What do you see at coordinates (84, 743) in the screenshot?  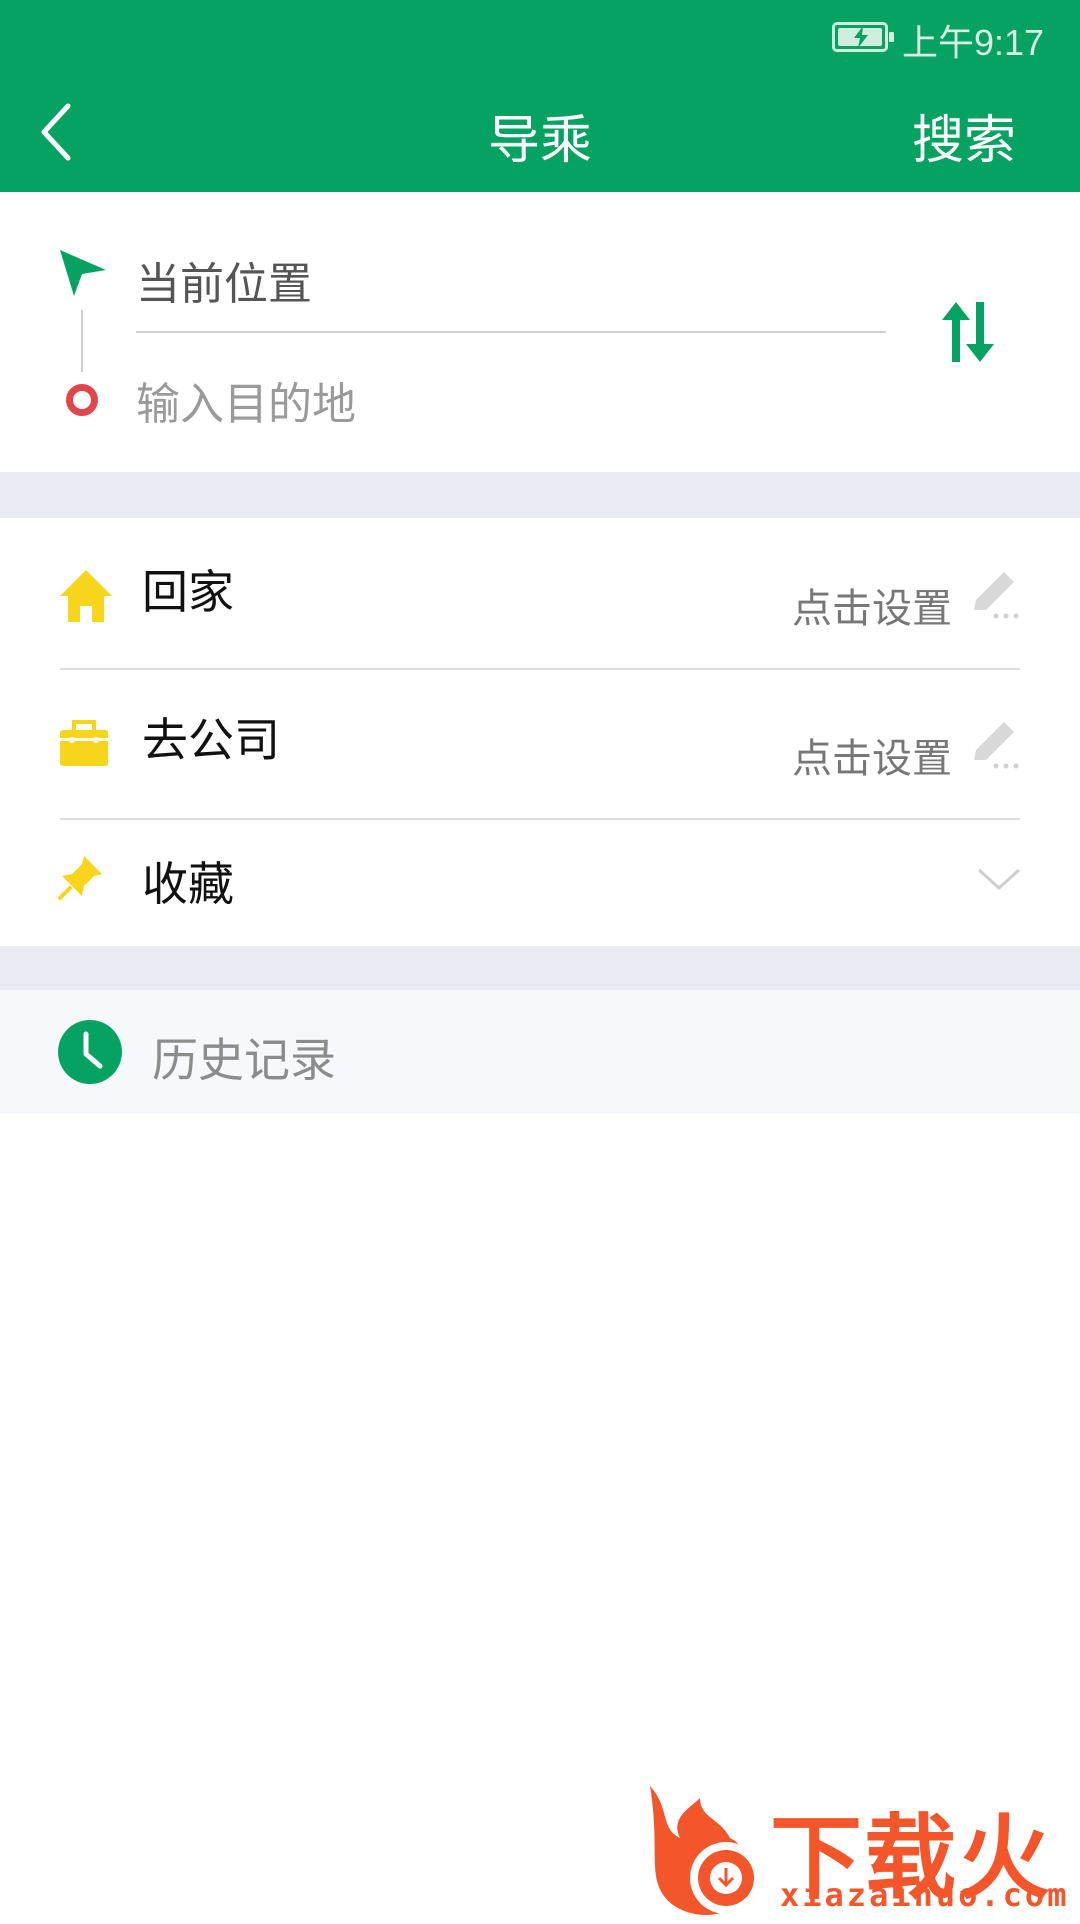 I see `briefcase-icon` at bounding box center [84, 743].